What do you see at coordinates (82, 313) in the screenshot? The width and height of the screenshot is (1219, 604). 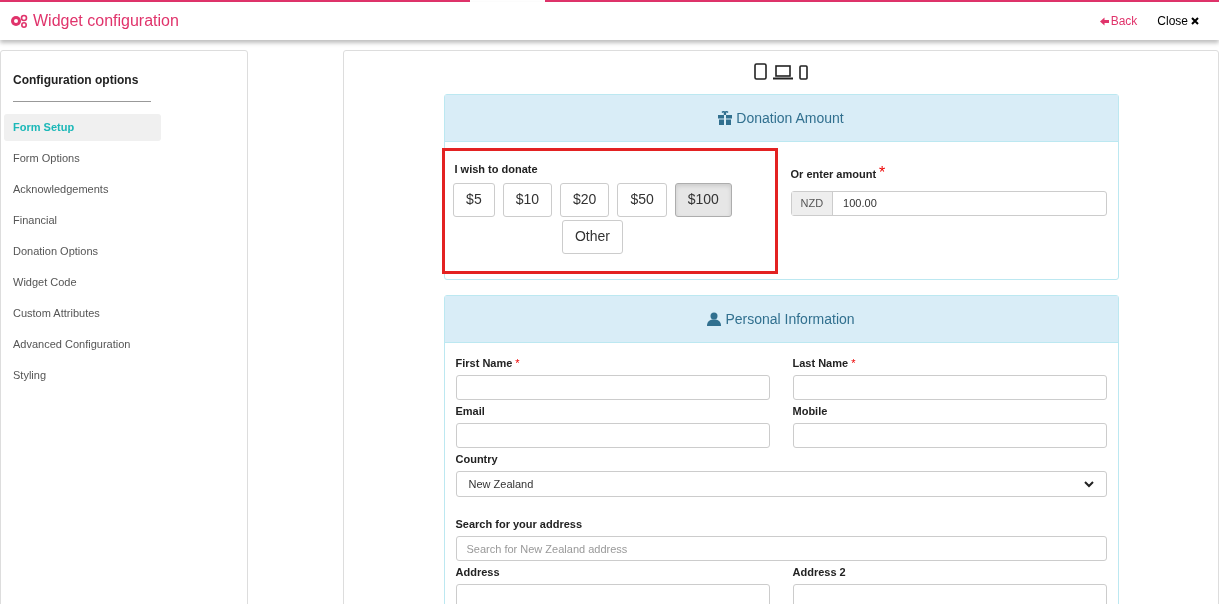 I see `sidebar-item: Custom Attributes` at bounding box center [82, 313].